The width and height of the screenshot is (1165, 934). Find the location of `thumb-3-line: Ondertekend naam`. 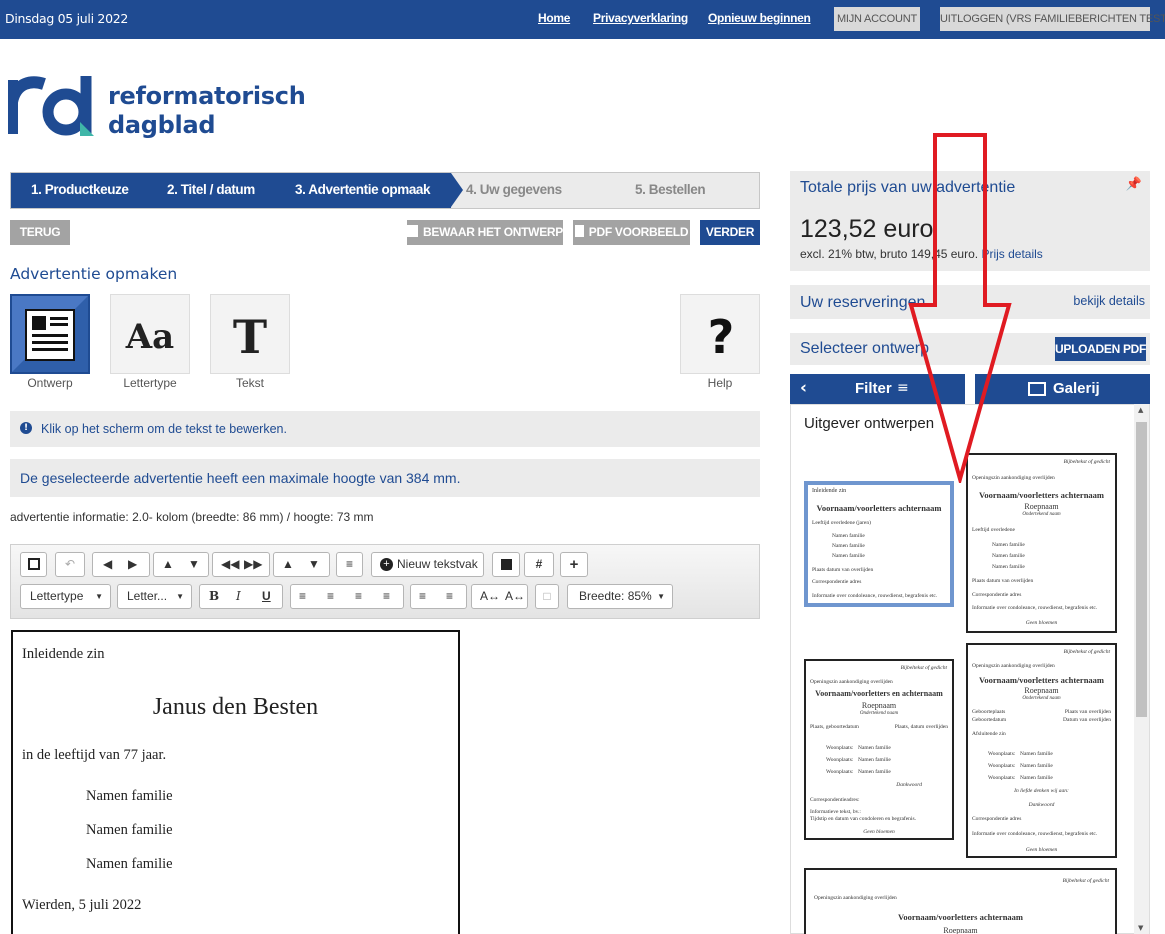

thumb-3-line: Ondertekend naam is located at coordinates (879, 713).